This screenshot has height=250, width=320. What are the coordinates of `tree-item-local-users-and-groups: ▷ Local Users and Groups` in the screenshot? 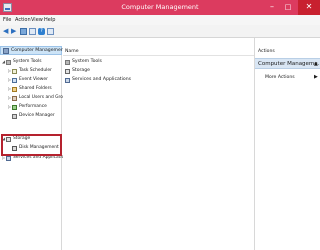 It's located at (39, 98).